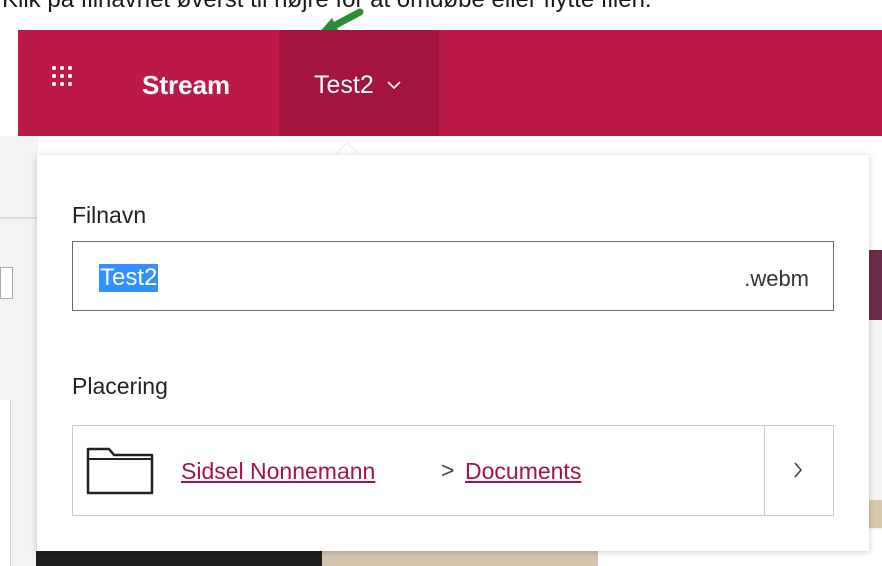 The width and height of the screenshot is (882, 566). What do you see at coordinates (278, 471) in the screenshot?
I see `breadcrumb-user: Sidsel Nonnemann` at bounding box center [278, 471].